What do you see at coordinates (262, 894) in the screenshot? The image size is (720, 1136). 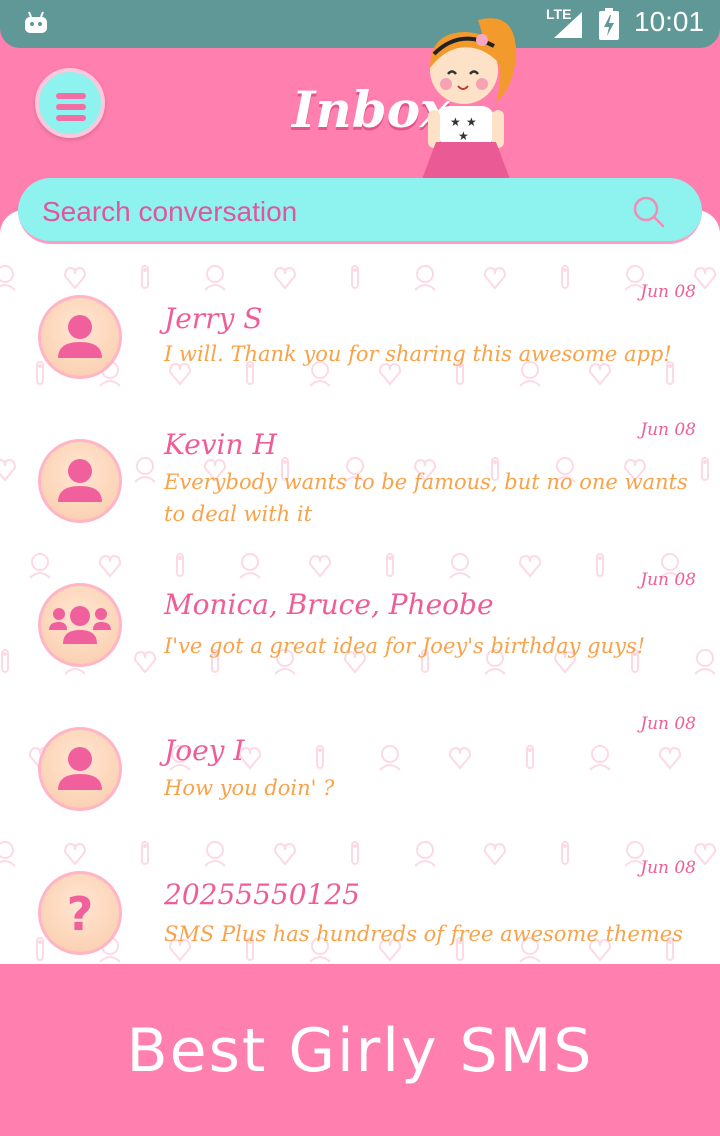 I see `contact-name: 20255550125` at bounding box center [262, 894].